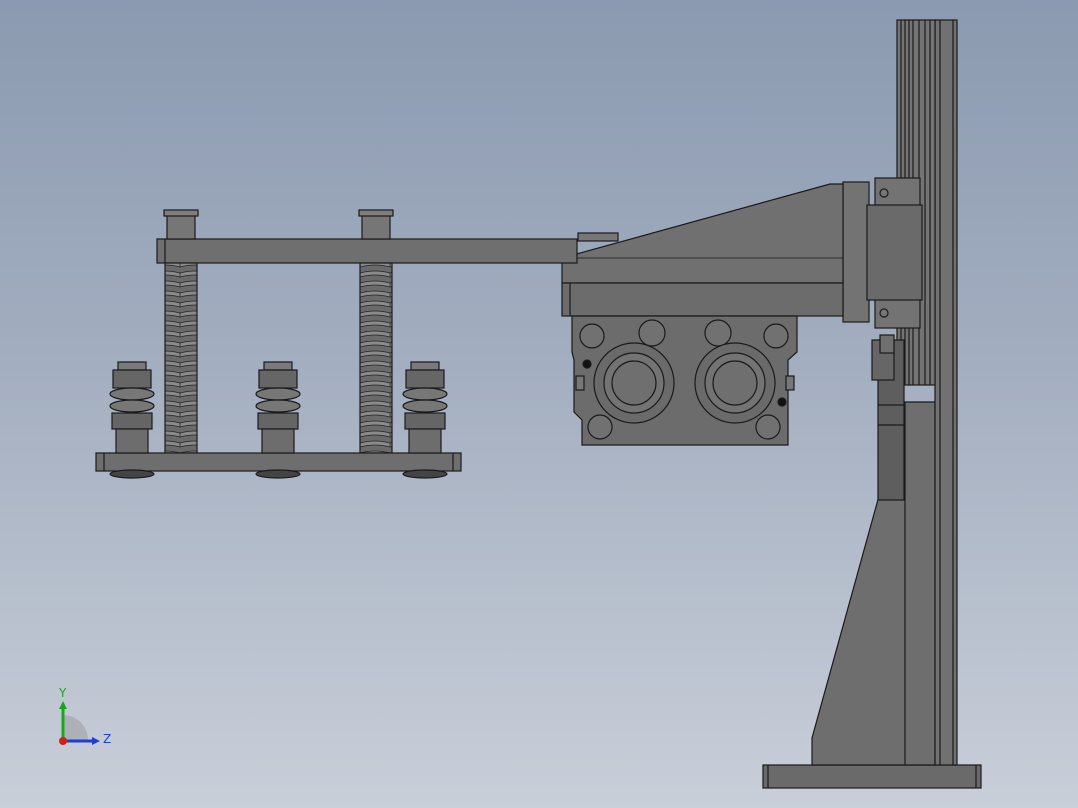 This screenshot has width=1078, height=808. Describe the element at coordinates (75, 727) in the screenshot. I see `triad-plane` at that location.